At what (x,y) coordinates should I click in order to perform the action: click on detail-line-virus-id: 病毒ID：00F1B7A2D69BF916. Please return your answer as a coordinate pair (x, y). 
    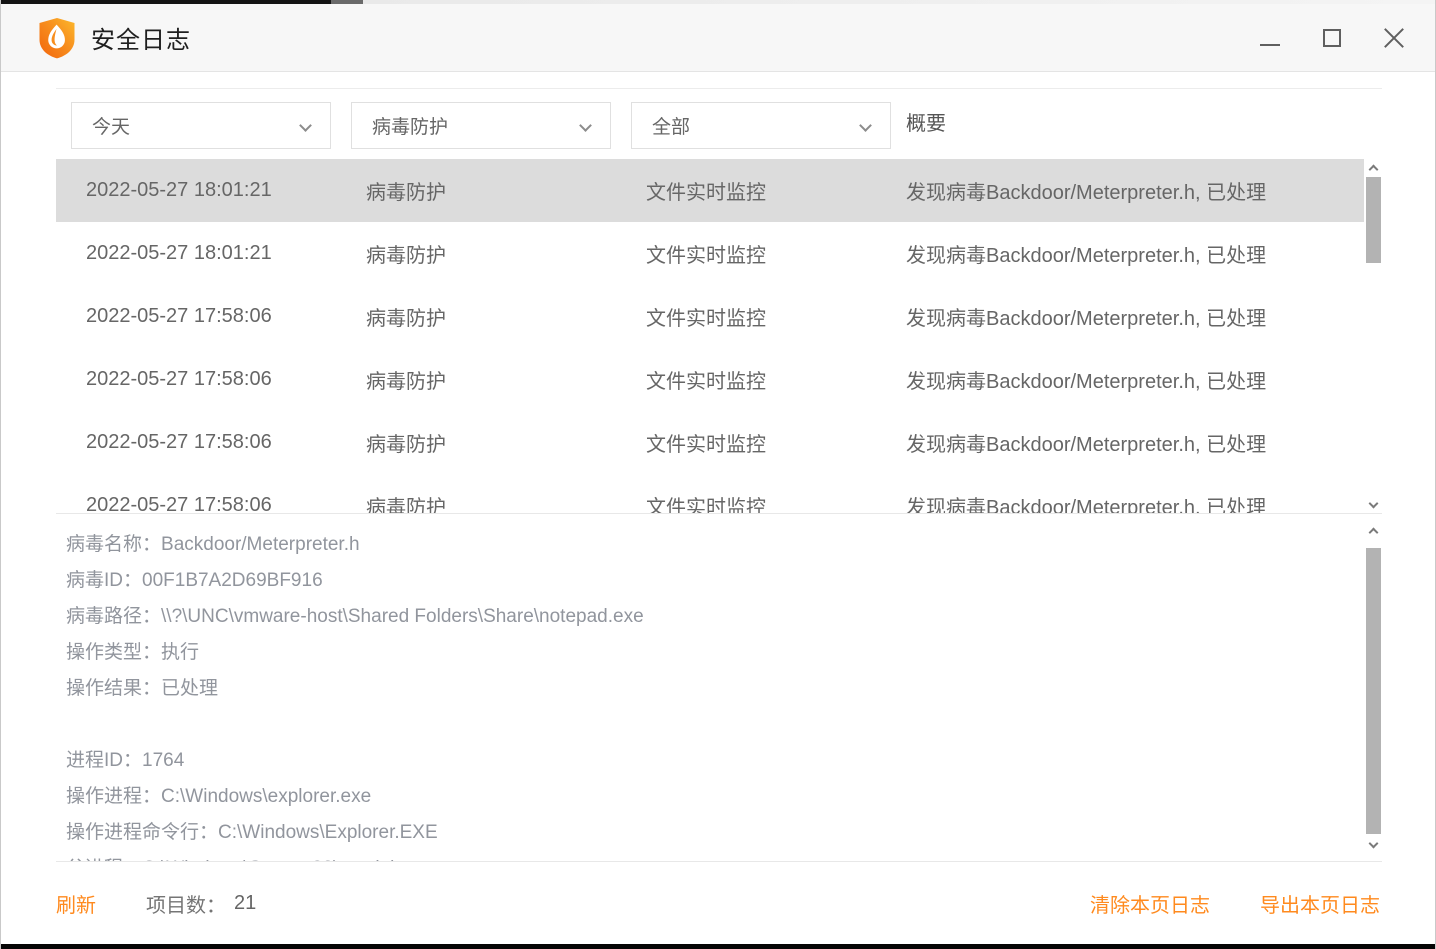
    Looking at the image, I should click on (709, 581).